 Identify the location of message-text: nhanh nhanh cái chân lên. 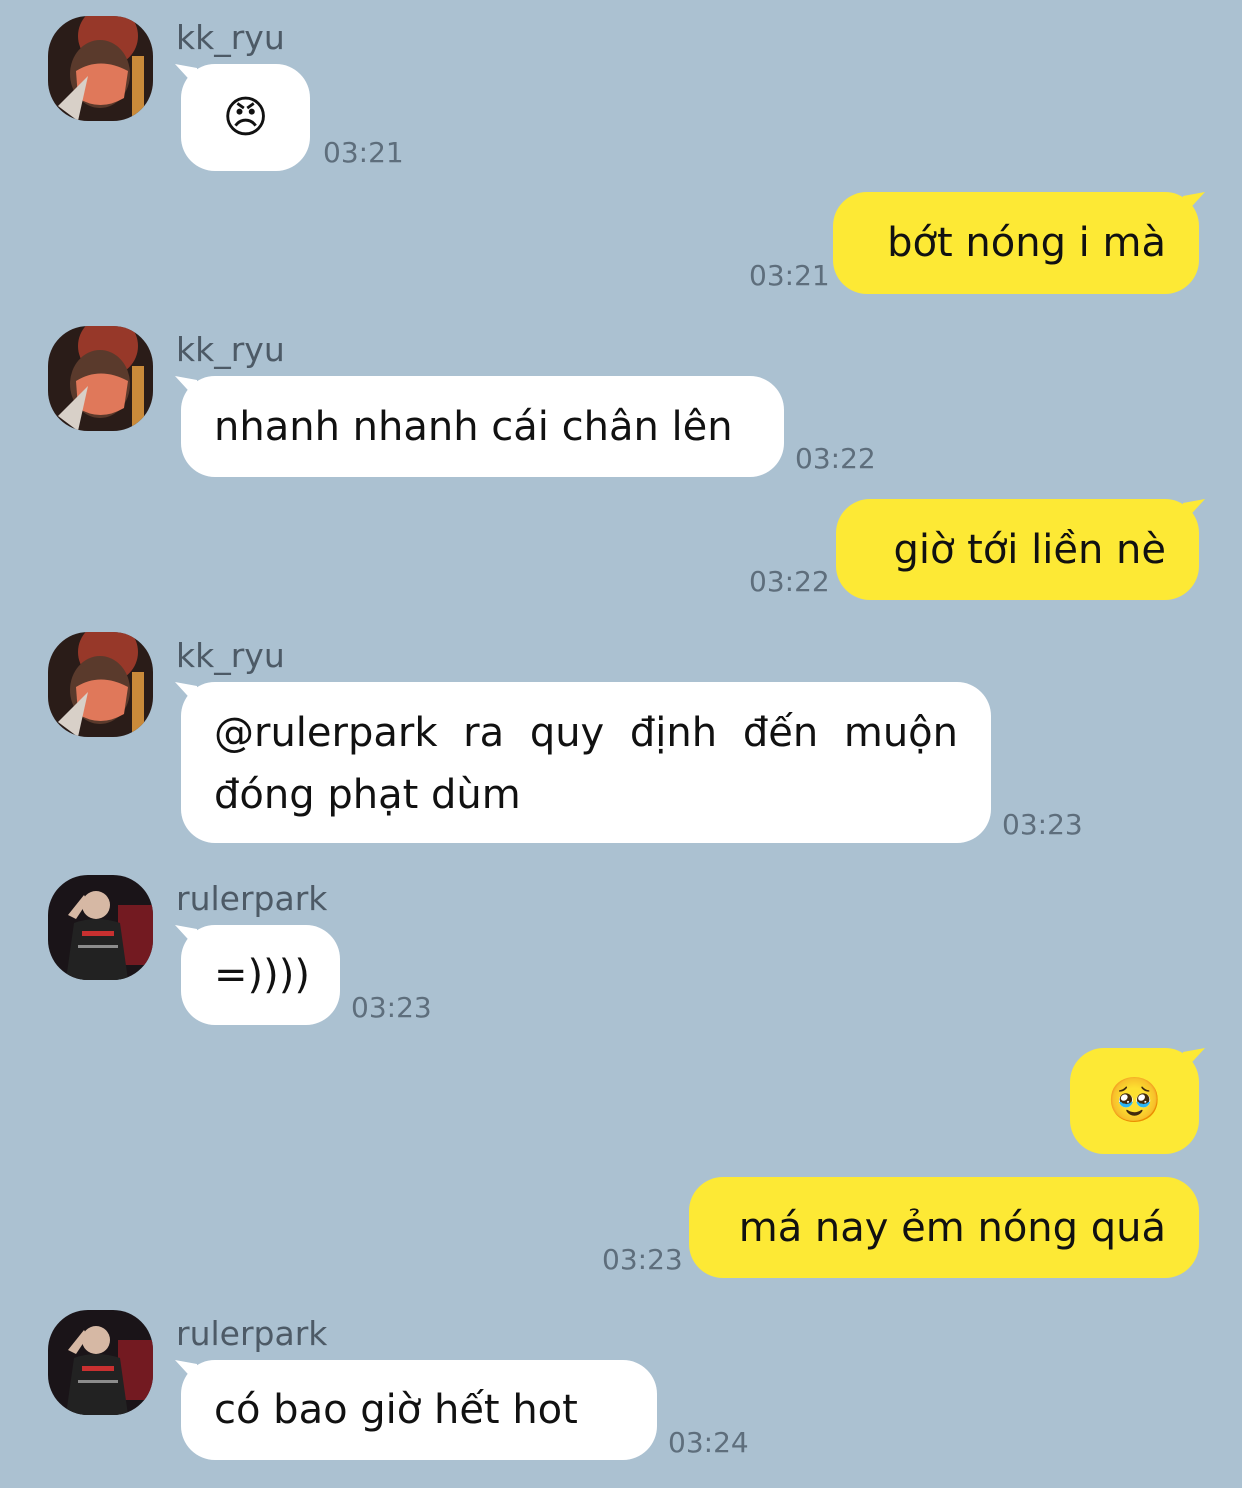
(473, 426).